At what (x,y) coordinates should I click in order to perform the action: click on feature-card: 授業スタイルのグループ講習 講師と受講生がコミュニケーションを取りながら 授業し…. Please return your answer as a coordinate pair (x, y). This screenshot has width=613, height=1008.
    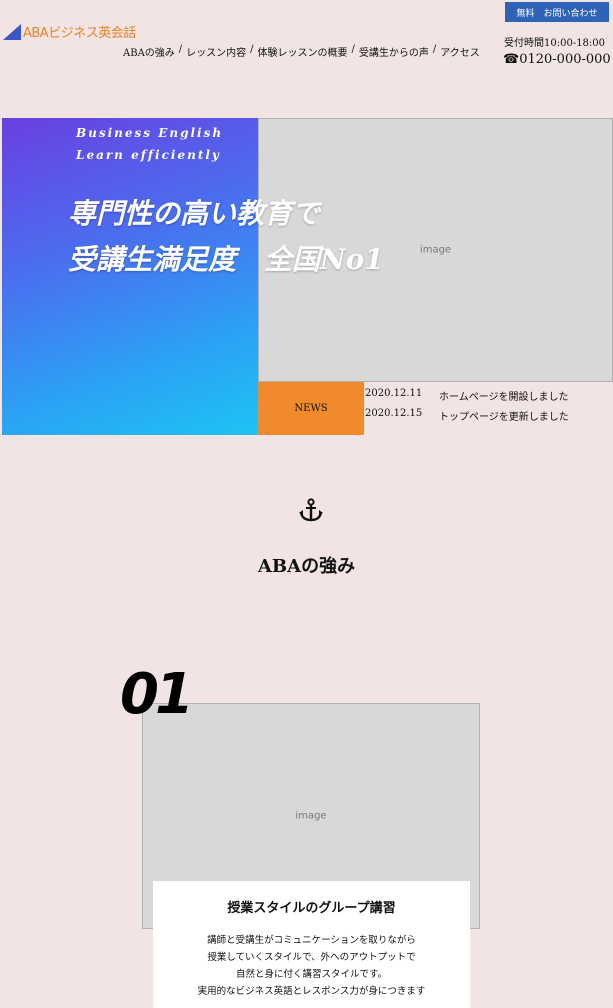
    Looking at the image, I should click on (311, 944).